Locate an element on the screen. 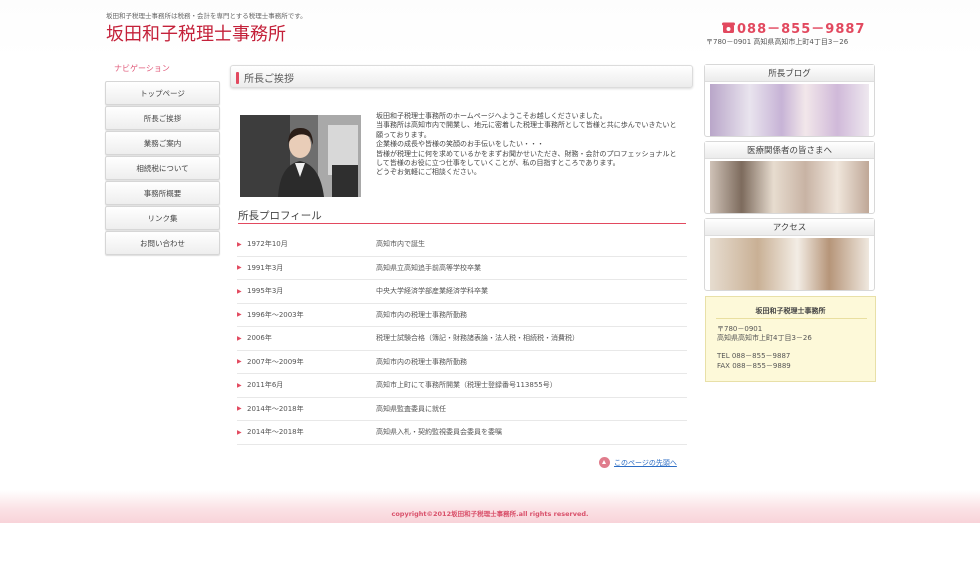 The width and height of the screenshot is (980, 580). office-spacer is located at coordinates (764, 347).